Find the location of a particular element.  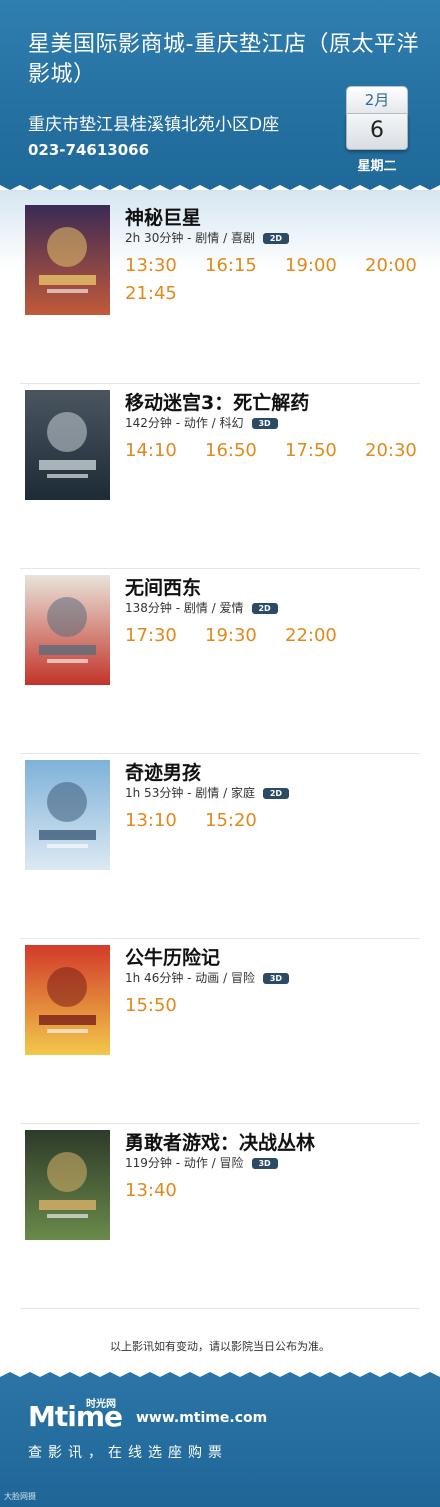

movie-item: 勇敢者游戏：决战丛林 119分钟 - 动作 / 冒险 3D 13:40 is located at coordinates (220, 1222).